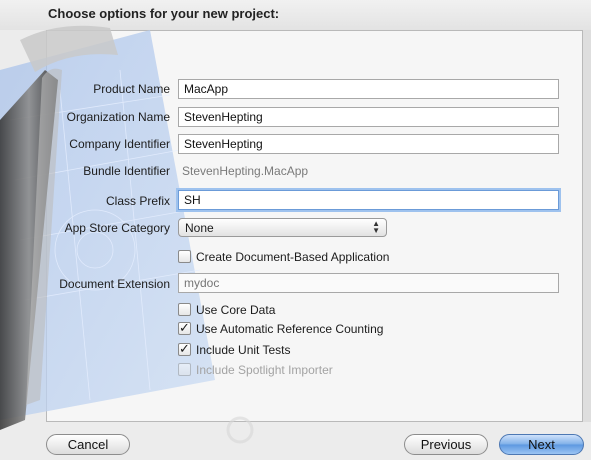 The width and height of the screenshot is (591, 460). I want to click on app-store-category-value: None, so click(199, 228).